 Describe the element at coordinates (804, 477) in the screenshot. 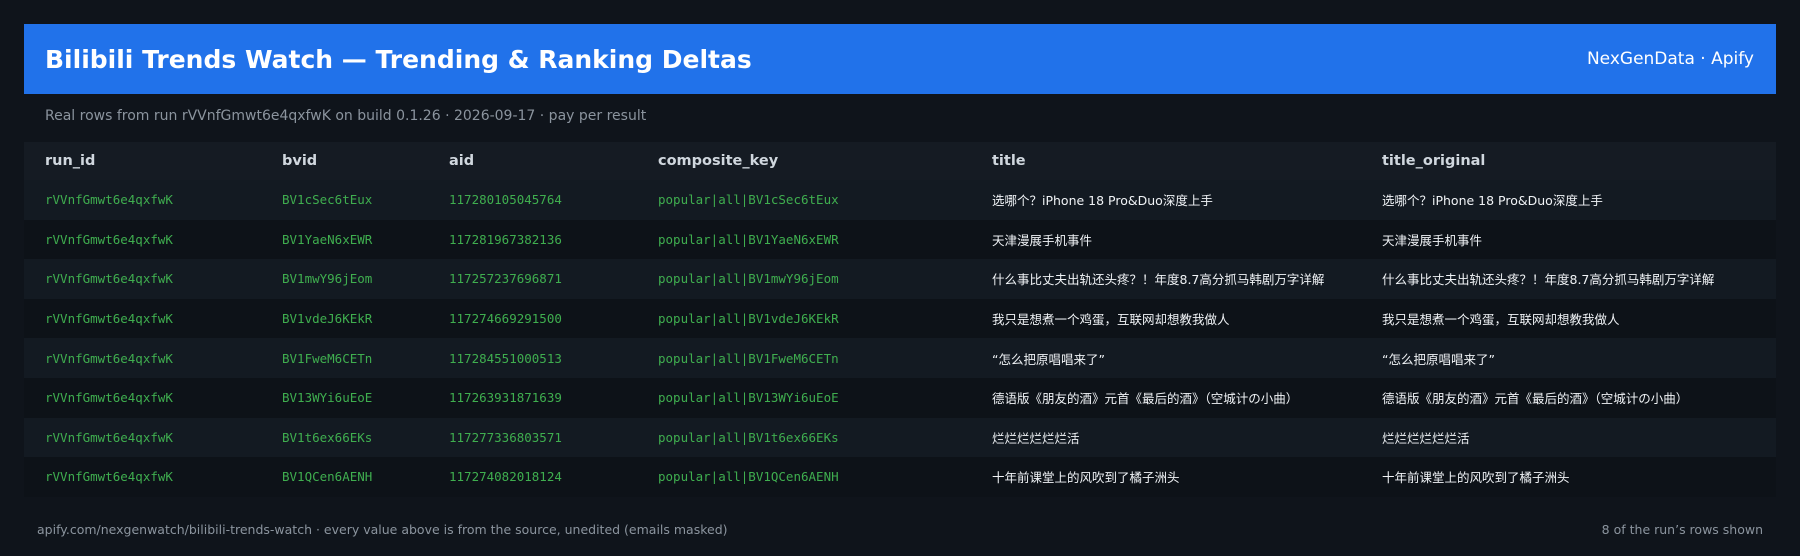

I see `cell-composite-key: popular|all|BV1QCen6AENH` at that location.